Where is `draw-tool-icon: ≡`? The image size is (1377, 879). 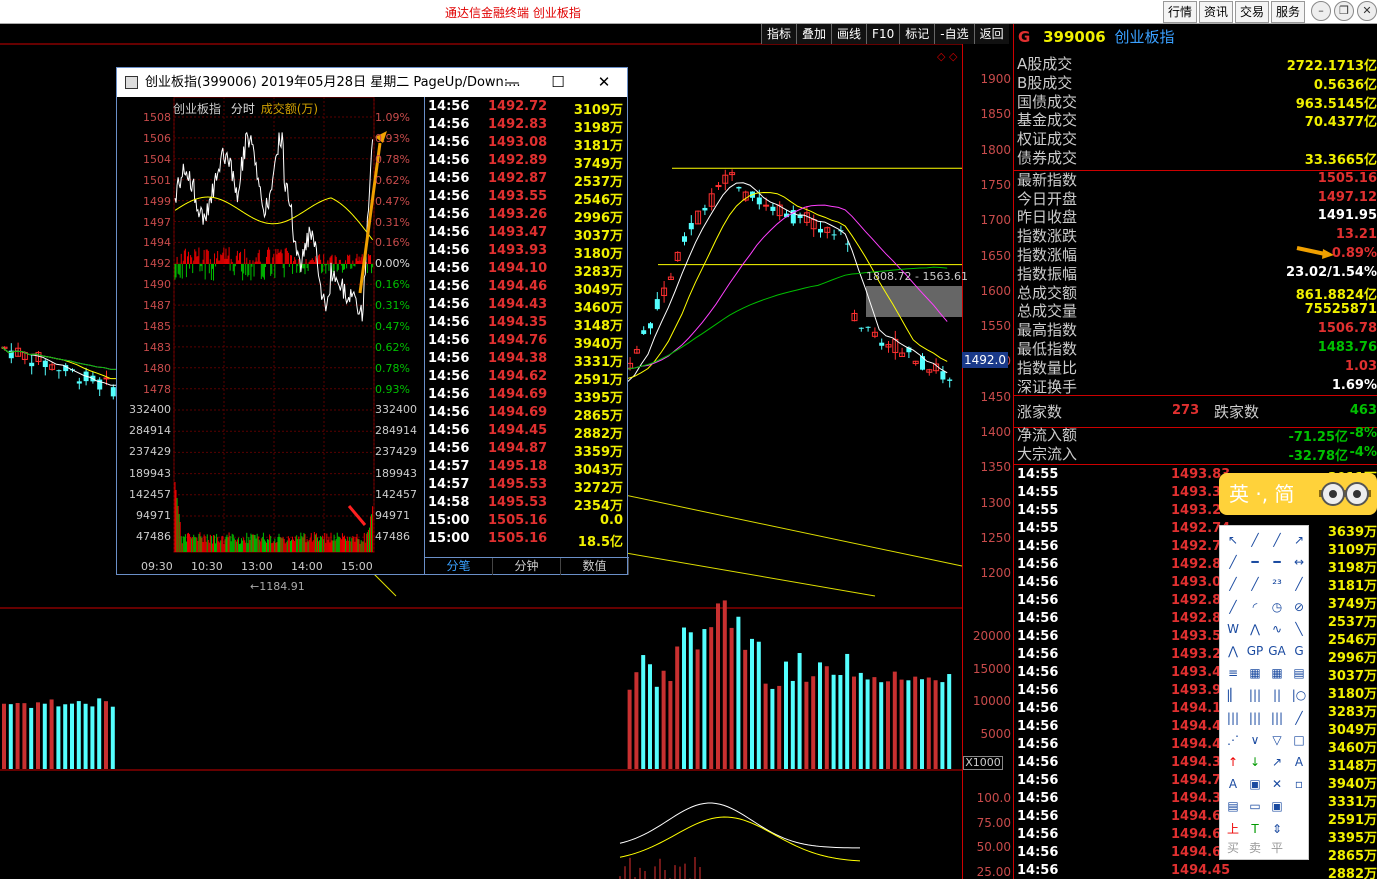
draw-tool-icon: ≡ is located at coordinates (1233, 673).